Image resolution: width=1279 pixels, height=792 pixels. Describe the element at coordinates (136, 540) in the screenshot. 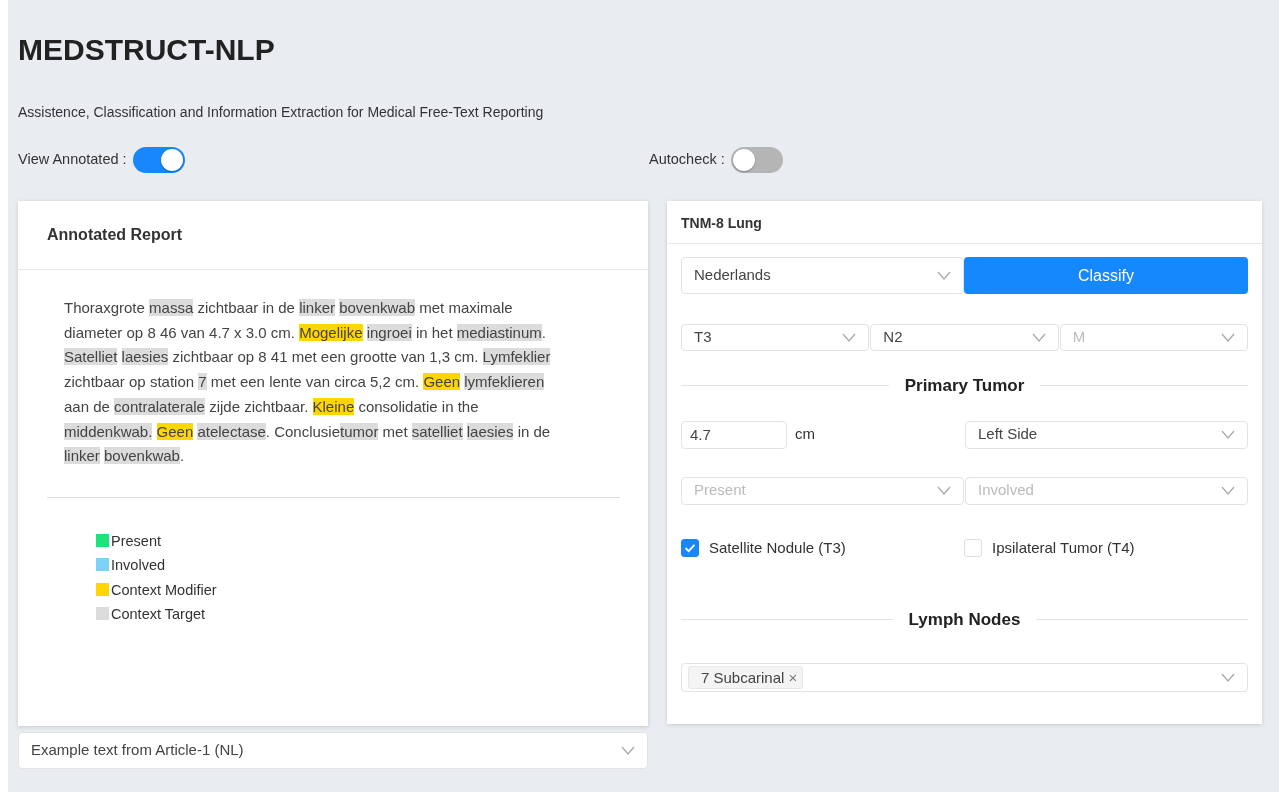

I see `legend-label: Present` at that location.